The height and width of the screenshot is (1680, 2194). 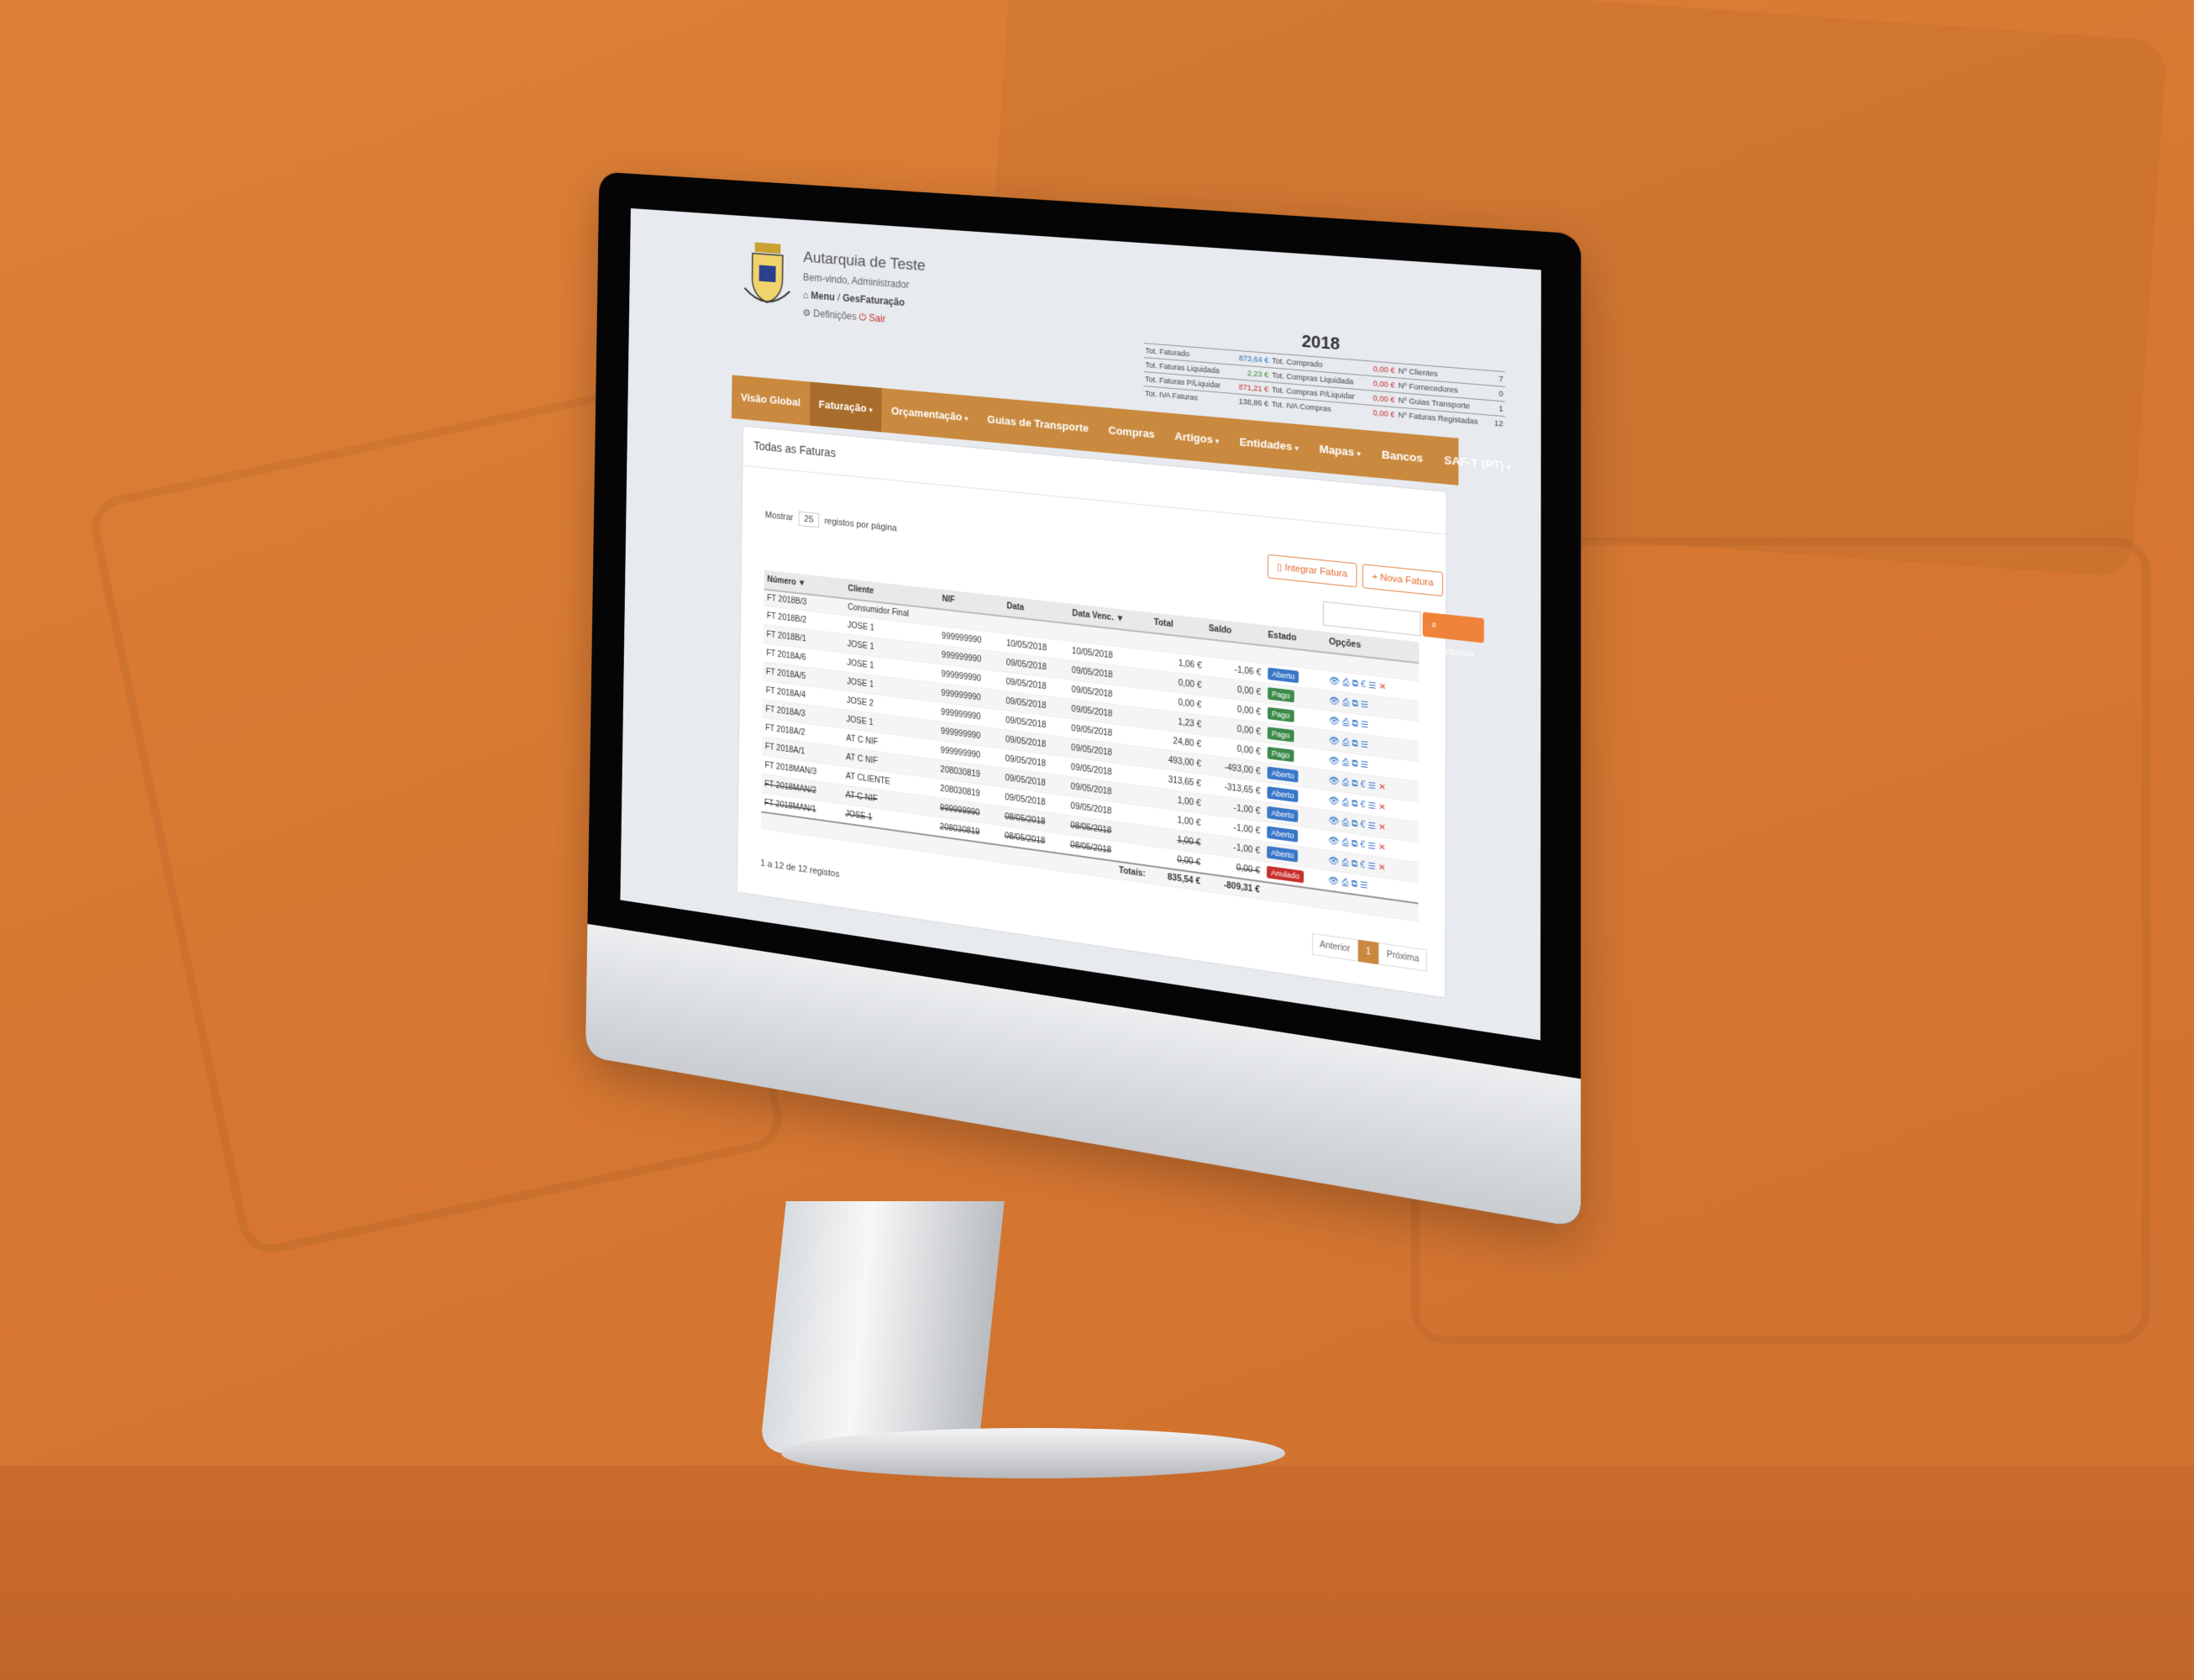 I want to click on nav-item-artigos: Artigos ▾, so click(x=1196, y=438).